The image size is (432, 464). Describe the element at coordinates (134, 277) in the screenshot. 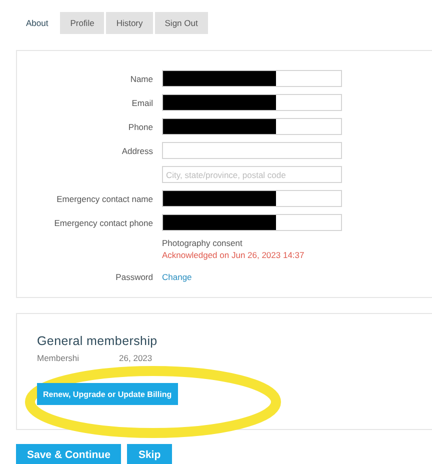

I see `field-label: Password` at that location.